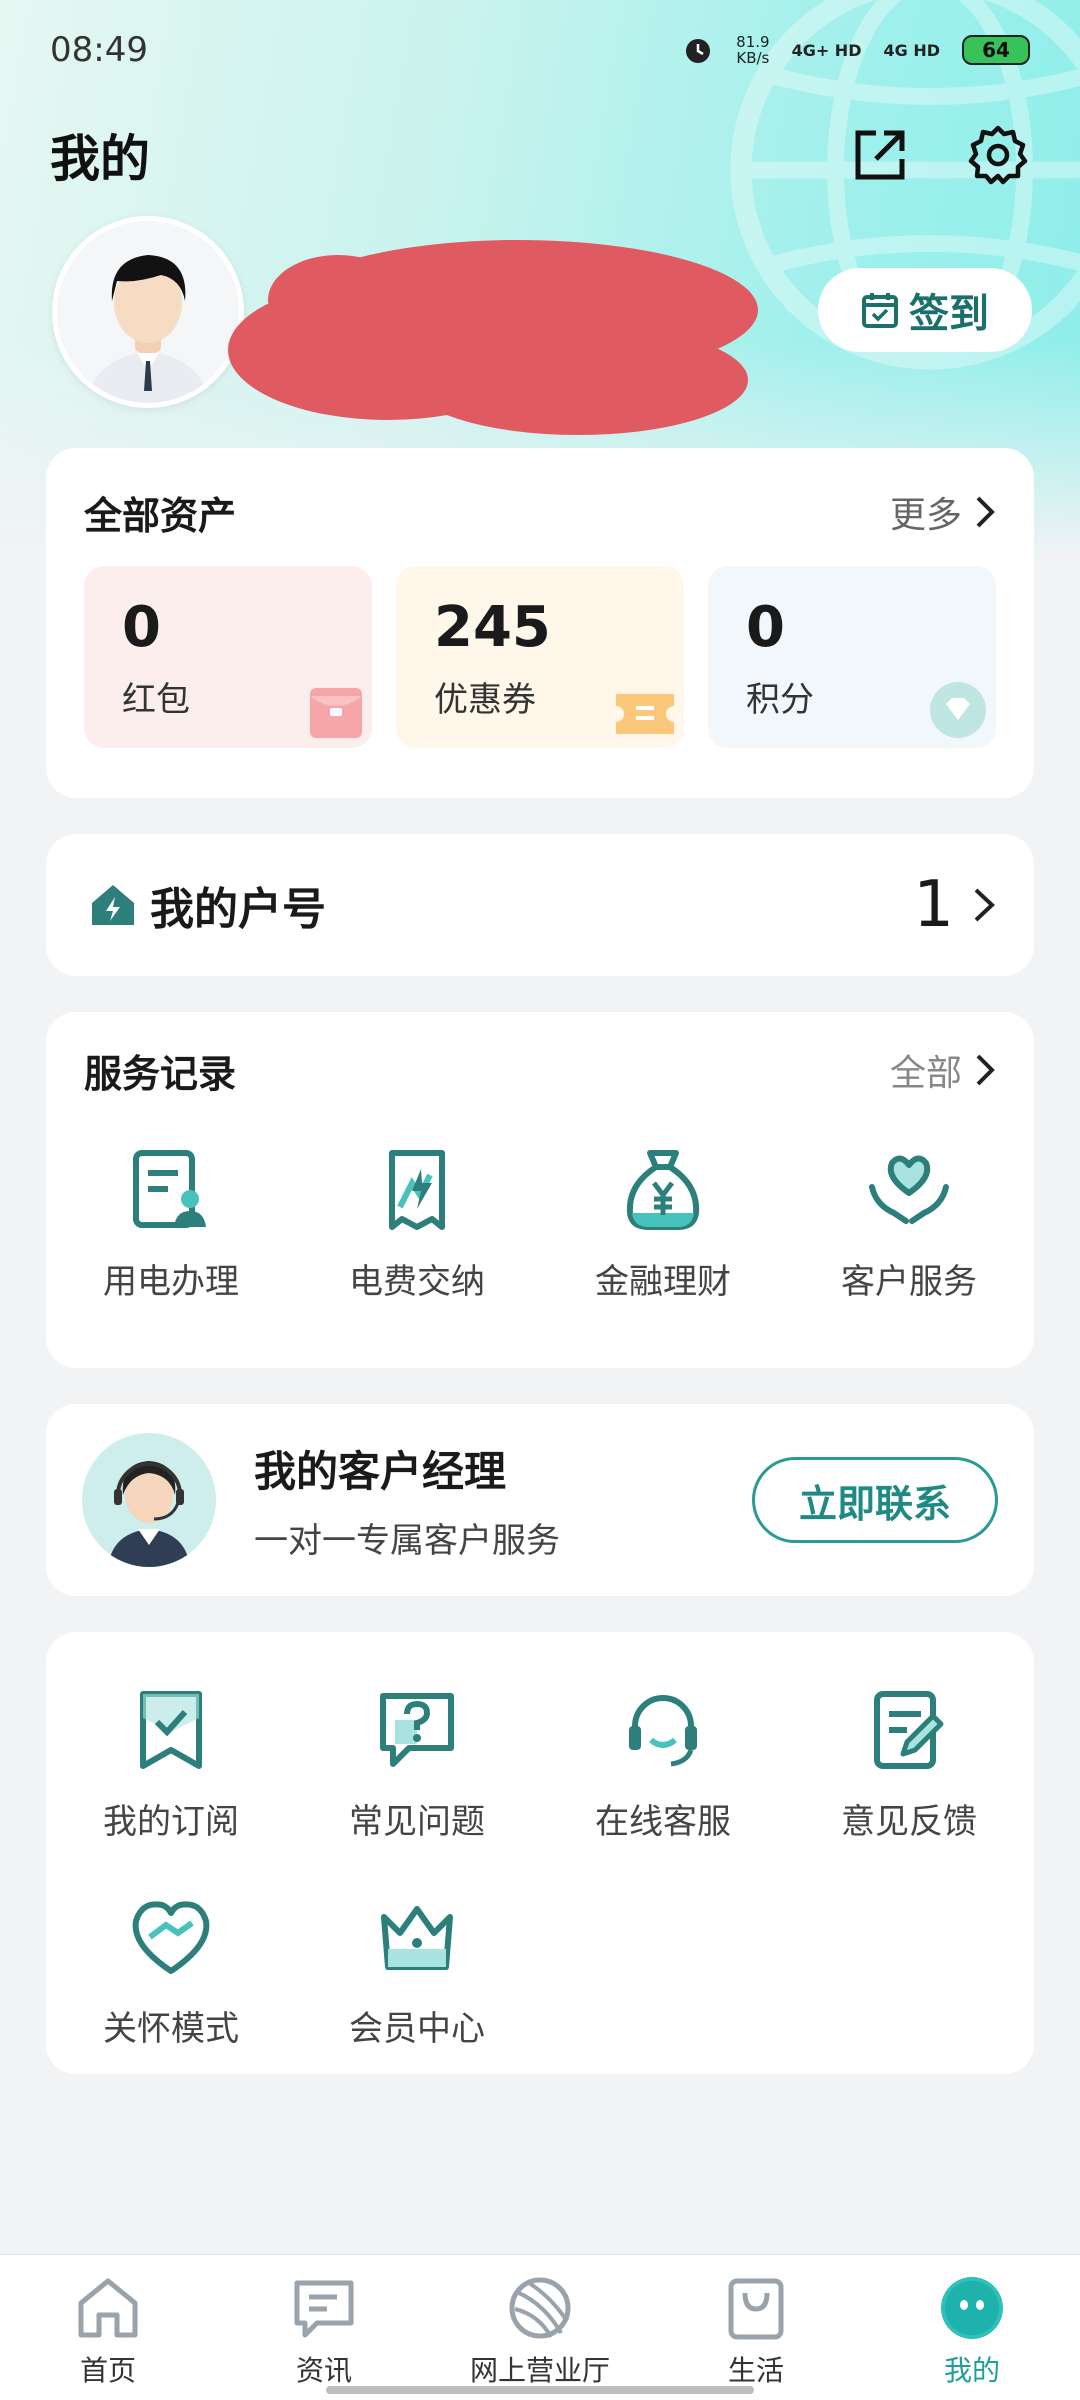 The height and width of the screenshot is (2400, 1080). I want to click on heart-hands-icon, so click(909, 1189).